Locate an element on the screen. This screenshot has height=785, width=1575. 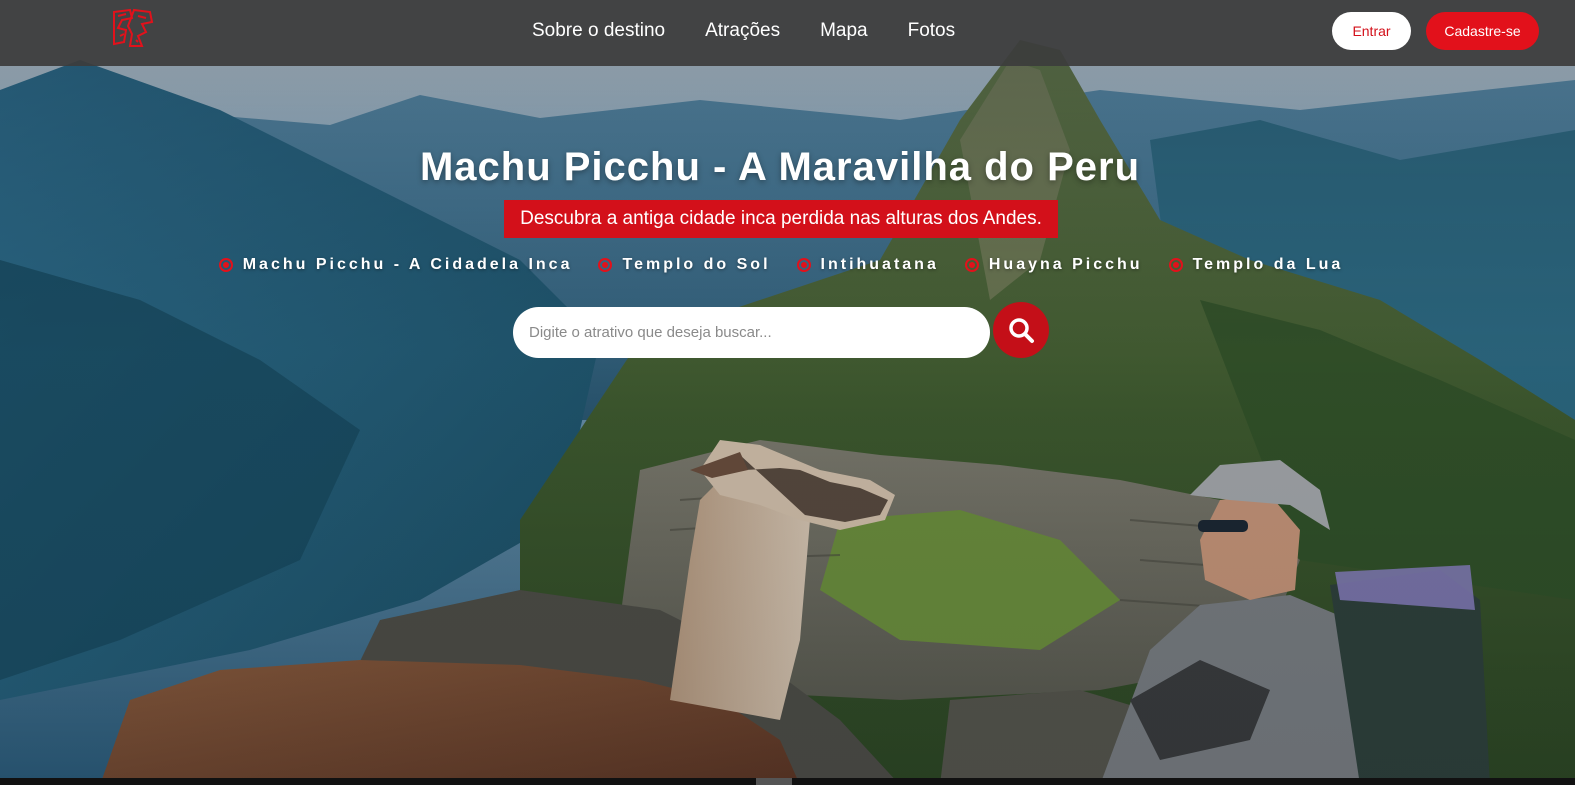
site-logo is located at coordinates (132, 28).